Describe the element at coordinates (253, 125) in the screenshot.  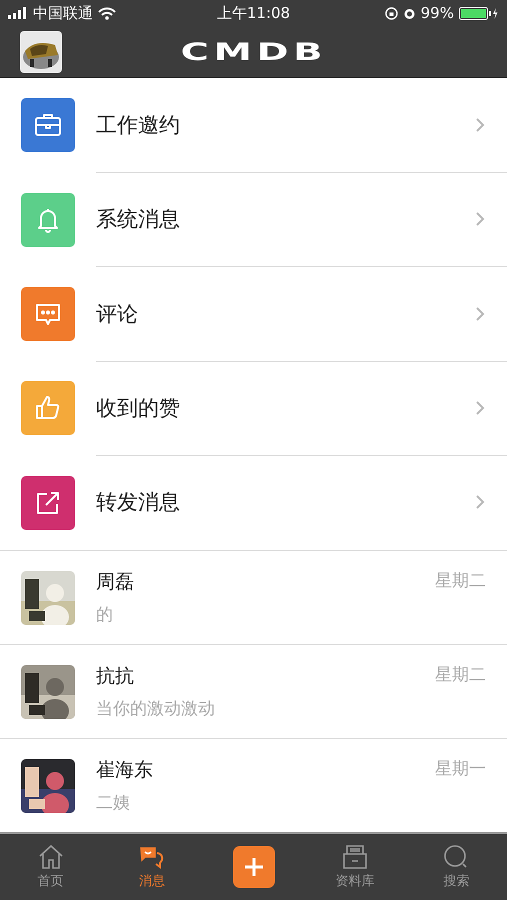
I see `menu-item: 工作邀约` at that location.